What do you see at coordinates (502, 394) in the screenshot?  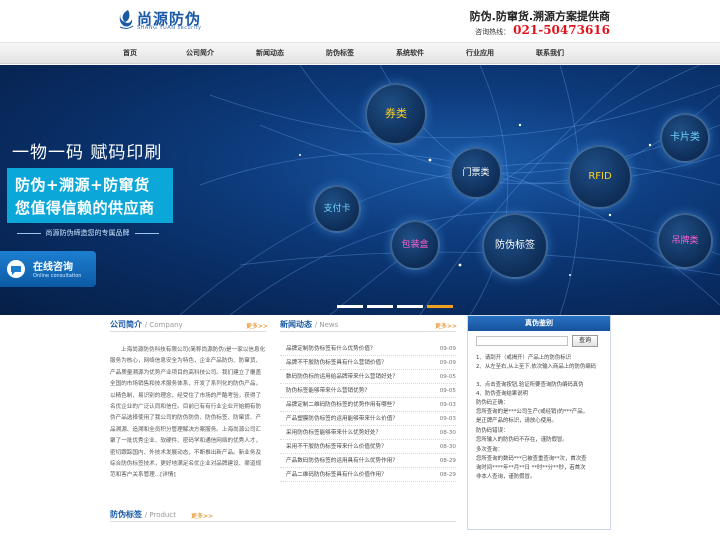 I see `verify-instruction: 4、防伪查询结果说明` at bounding box center [502, 394].